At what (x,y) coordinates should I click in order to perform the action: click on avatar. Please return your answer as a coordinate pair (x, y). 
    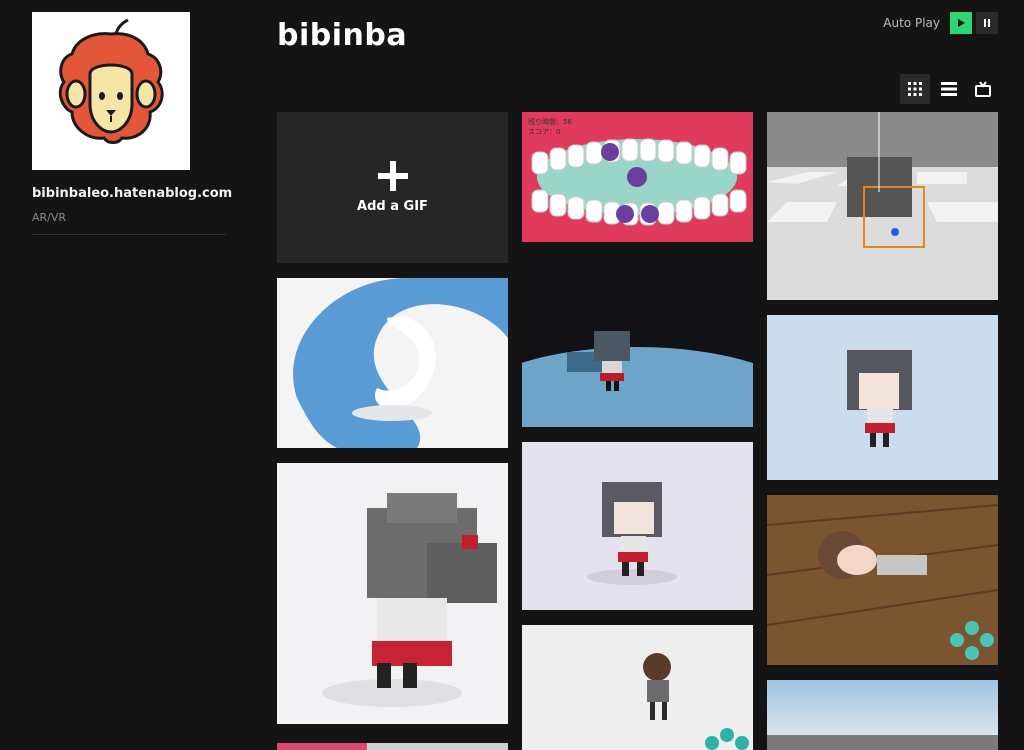
    Looking at the image, I should click on (111, 91).